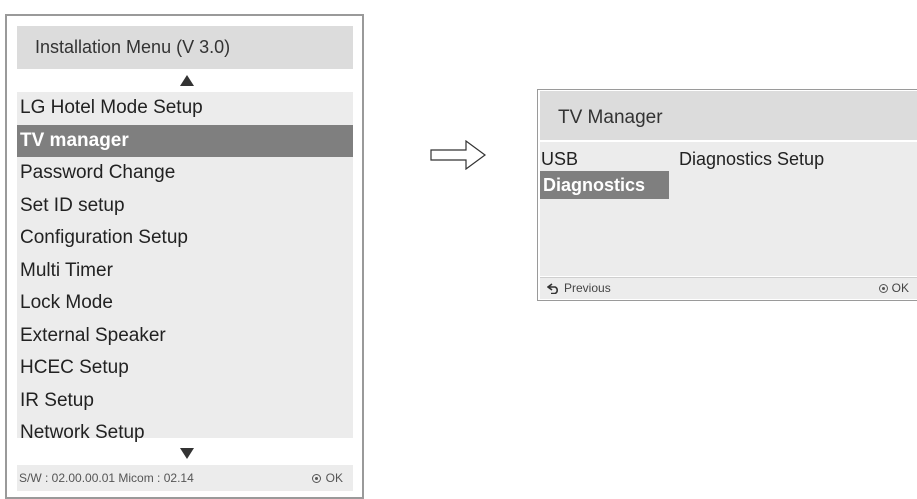 The height and width of the screenshot is (499, 917). What do you see at coordinates (604, 185) in the screenshot?
I see `diagnostics-option: Diagnostics` at bounding box center [604, 185].